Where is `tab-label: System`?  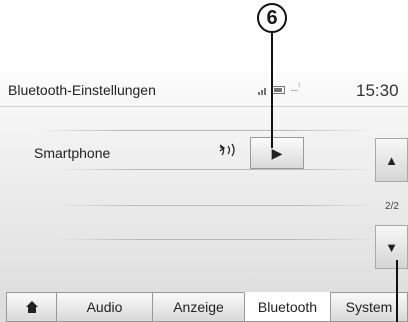 tab-label: System is located at coordinates (369, 307).